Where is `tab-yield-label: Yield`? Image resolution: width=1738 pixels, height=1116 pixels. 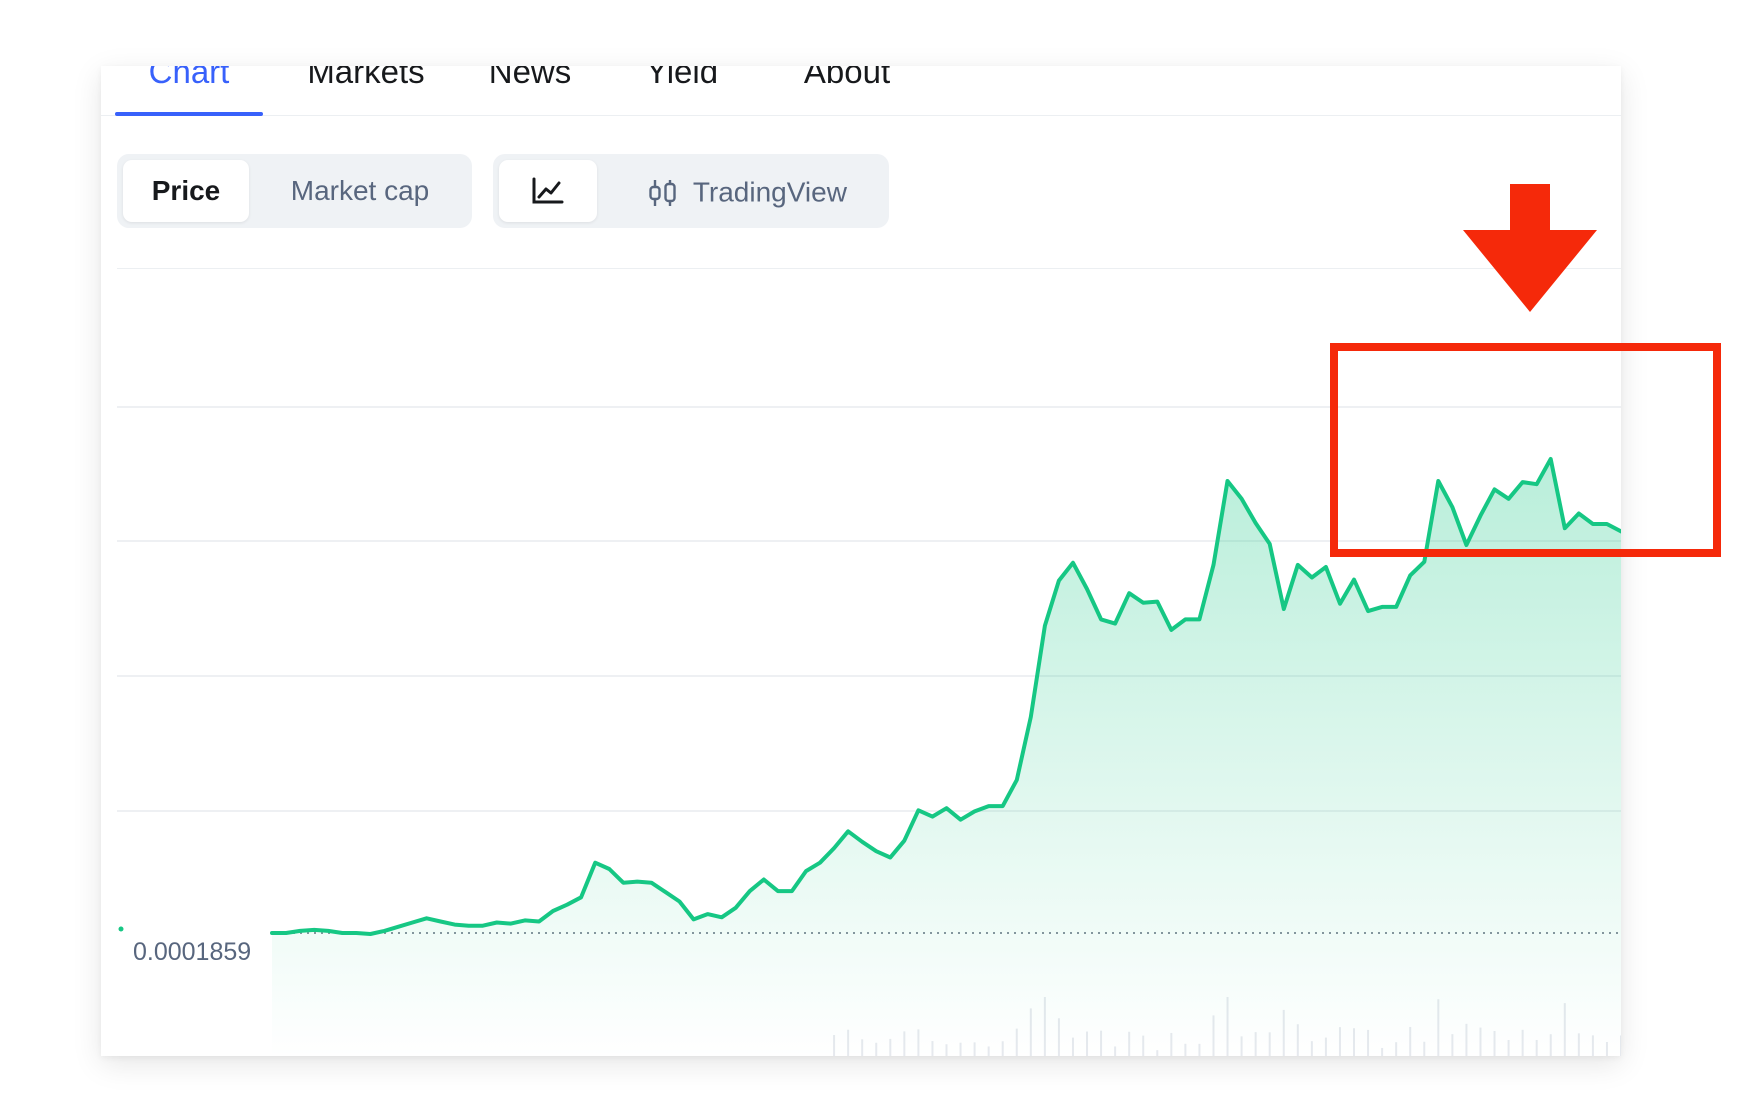
tab-yield-label: Yield is located at coordinates (682, 78).